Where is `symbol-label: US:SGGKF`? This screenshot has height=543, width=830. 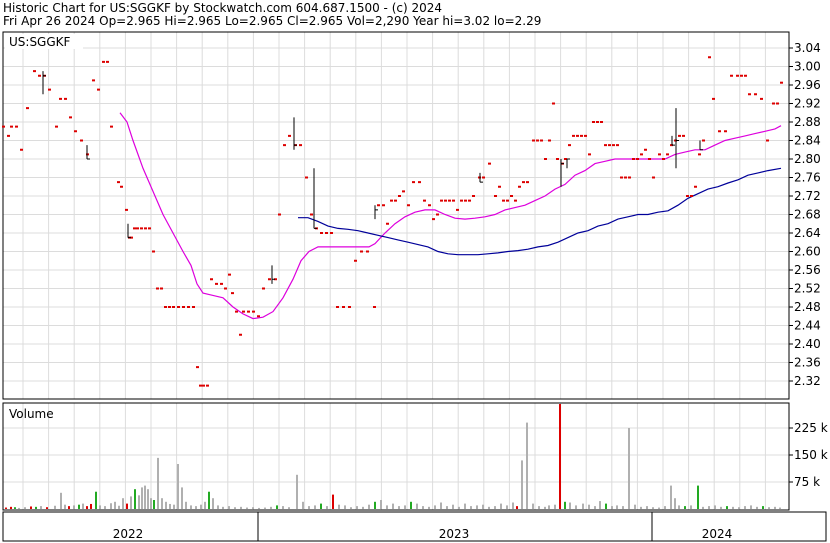 symbol-label: US:SGGKF is located at coordinates (40, 42).